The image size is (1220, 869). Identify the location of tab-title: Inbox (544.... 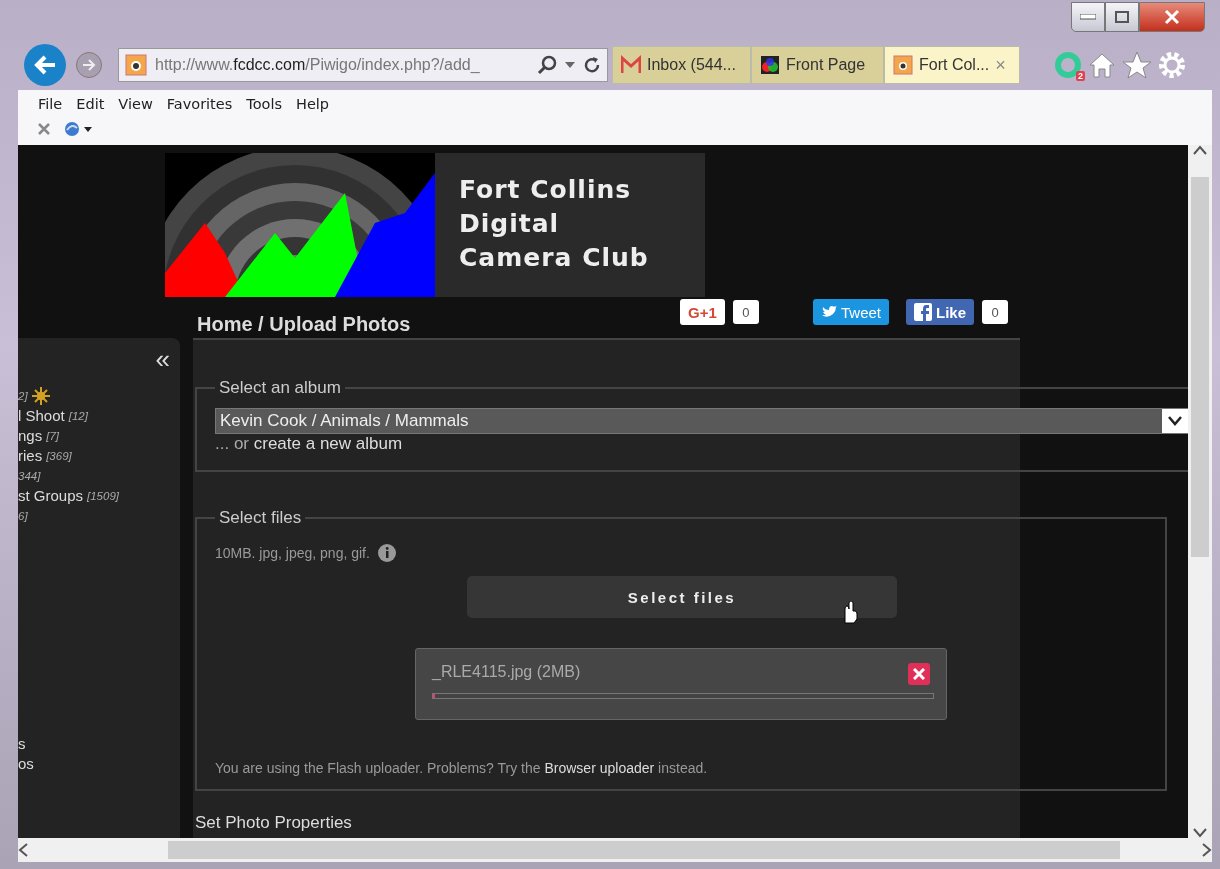
(691, 65).